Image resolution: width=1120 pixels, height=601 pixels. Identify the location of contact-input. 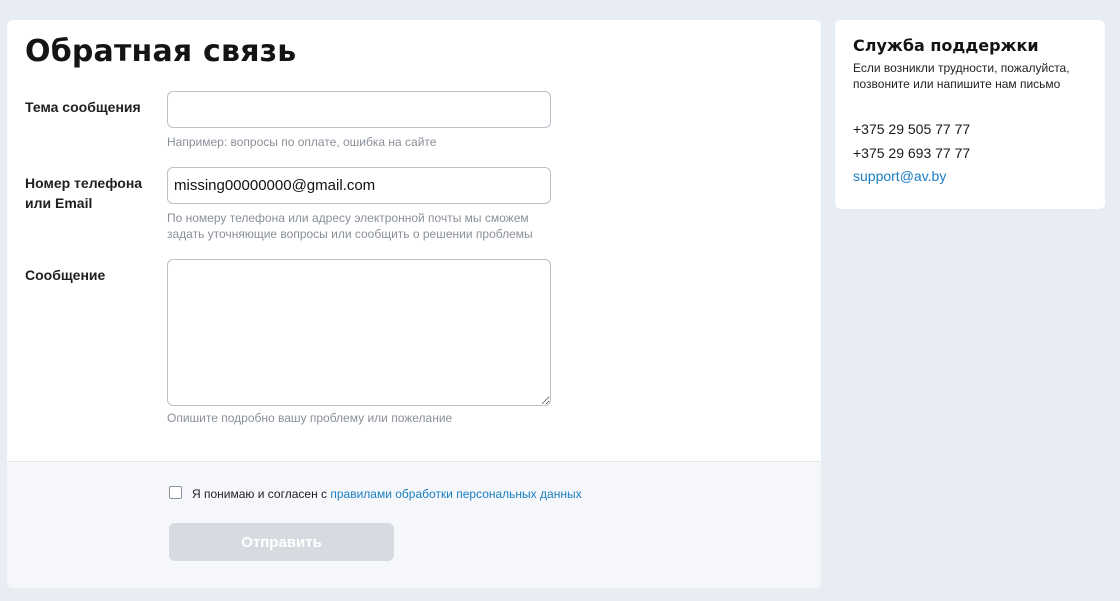
(359, 185).